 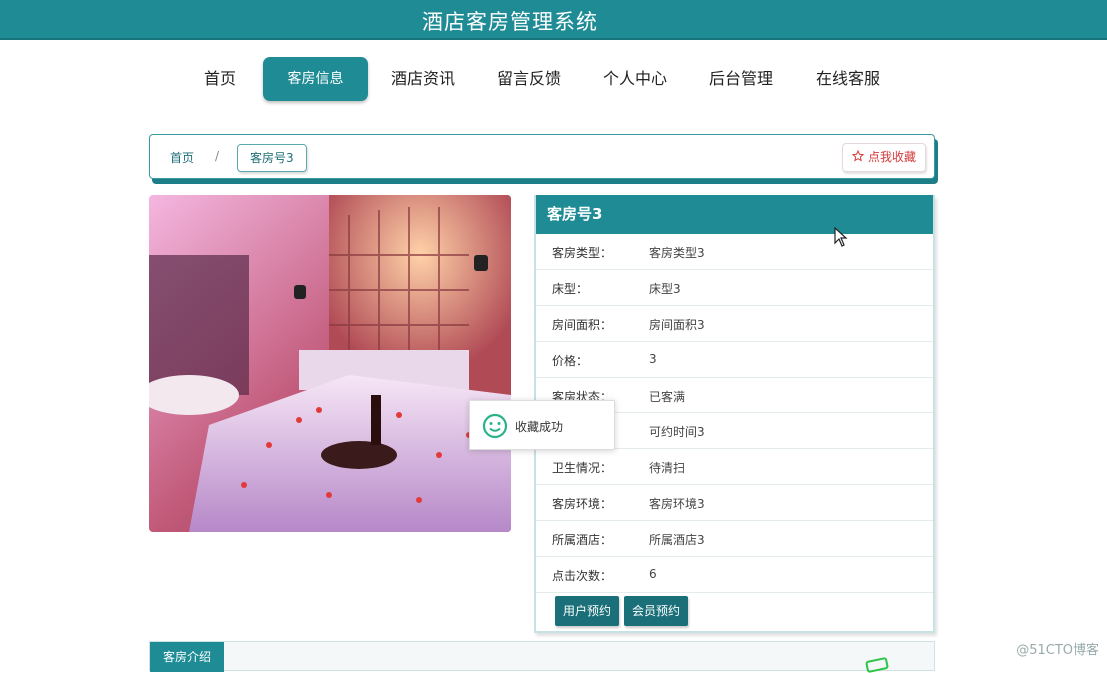 I want to click on nav-user-center: 个人中心, so click(x=635, y=79).